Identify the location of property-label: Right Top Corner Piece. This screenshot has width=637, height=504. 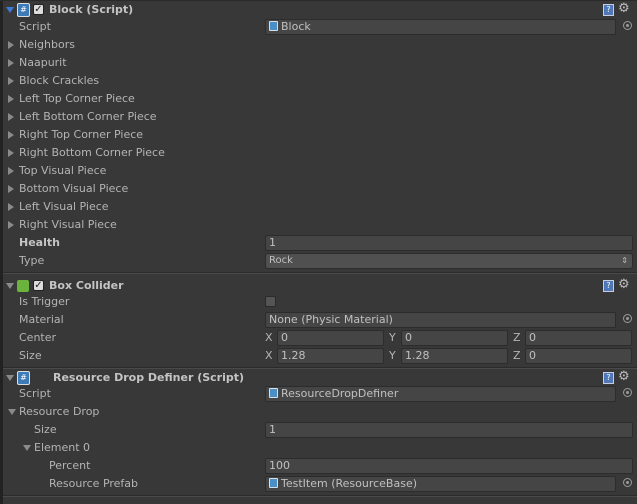
(81, 134).